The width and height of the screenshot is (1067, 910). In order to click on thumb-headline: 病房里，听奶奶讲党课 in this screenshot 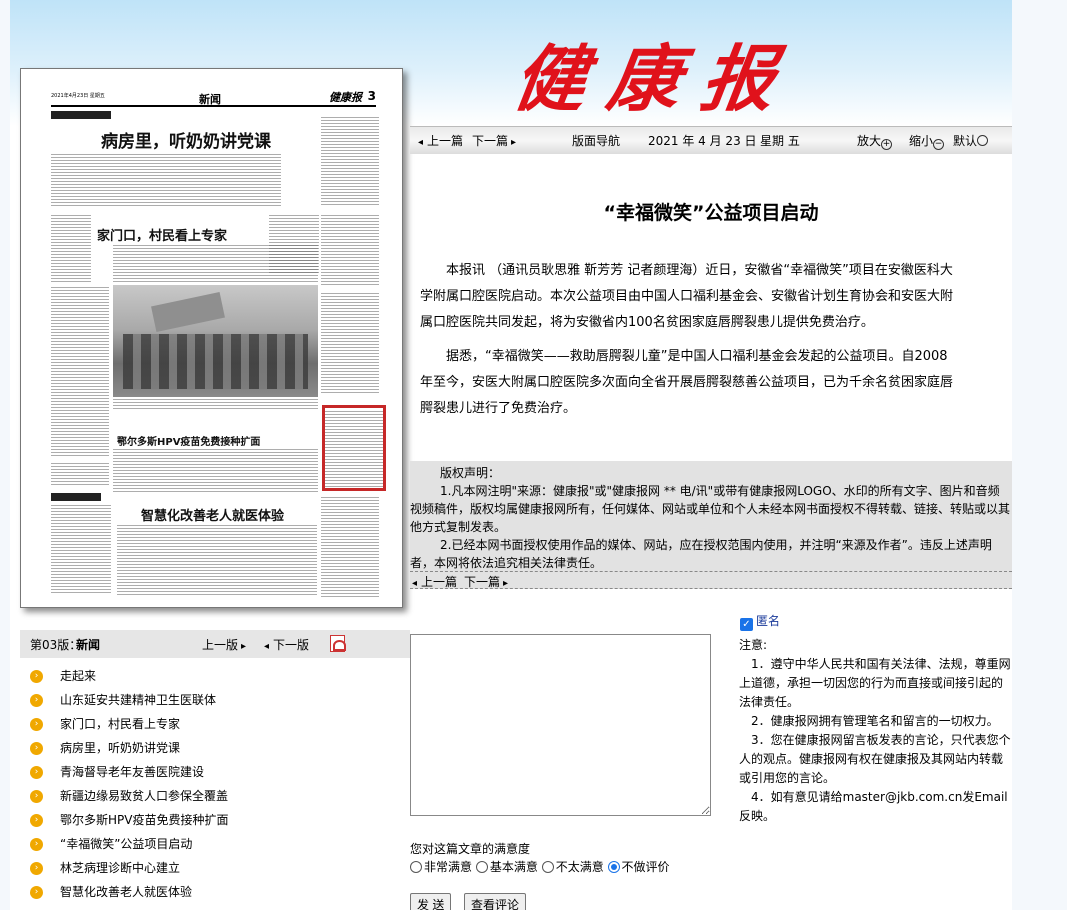, I will do `click(186, 139)`.